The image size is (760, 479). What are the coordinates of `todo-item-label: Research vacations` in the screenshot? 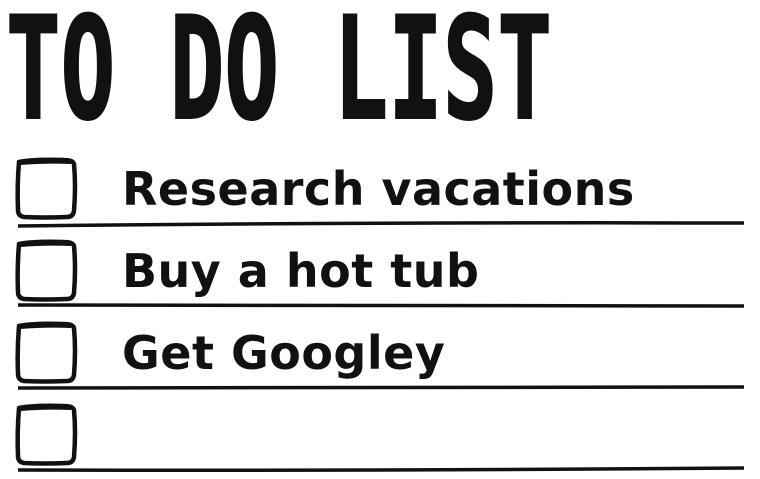 It's located at (378, 189).